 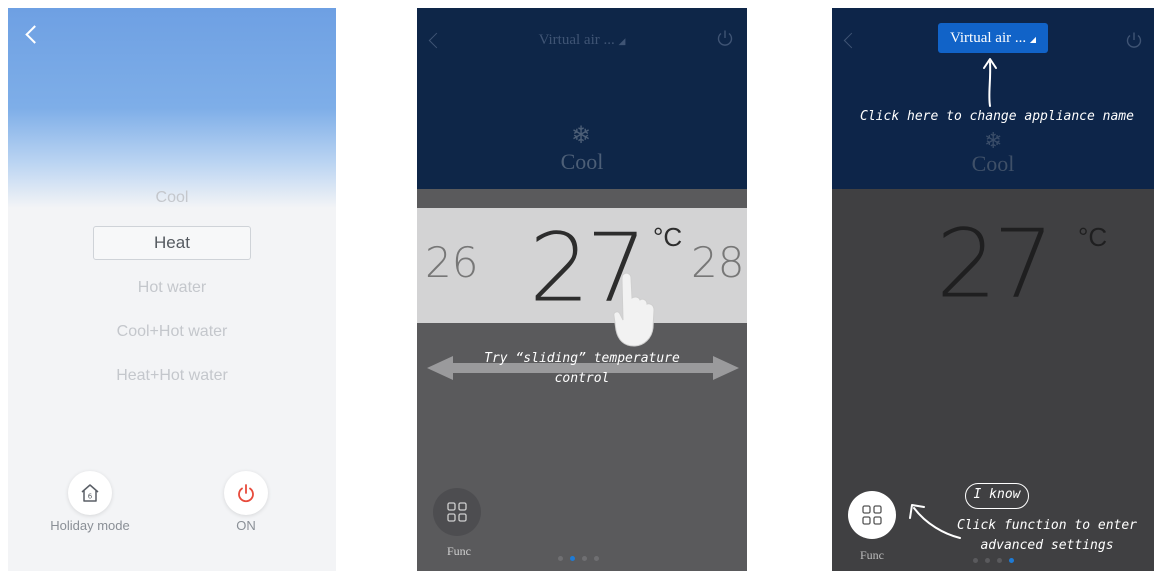 I want to click on slide-hint-line2: control, so click(x=582, y=378).